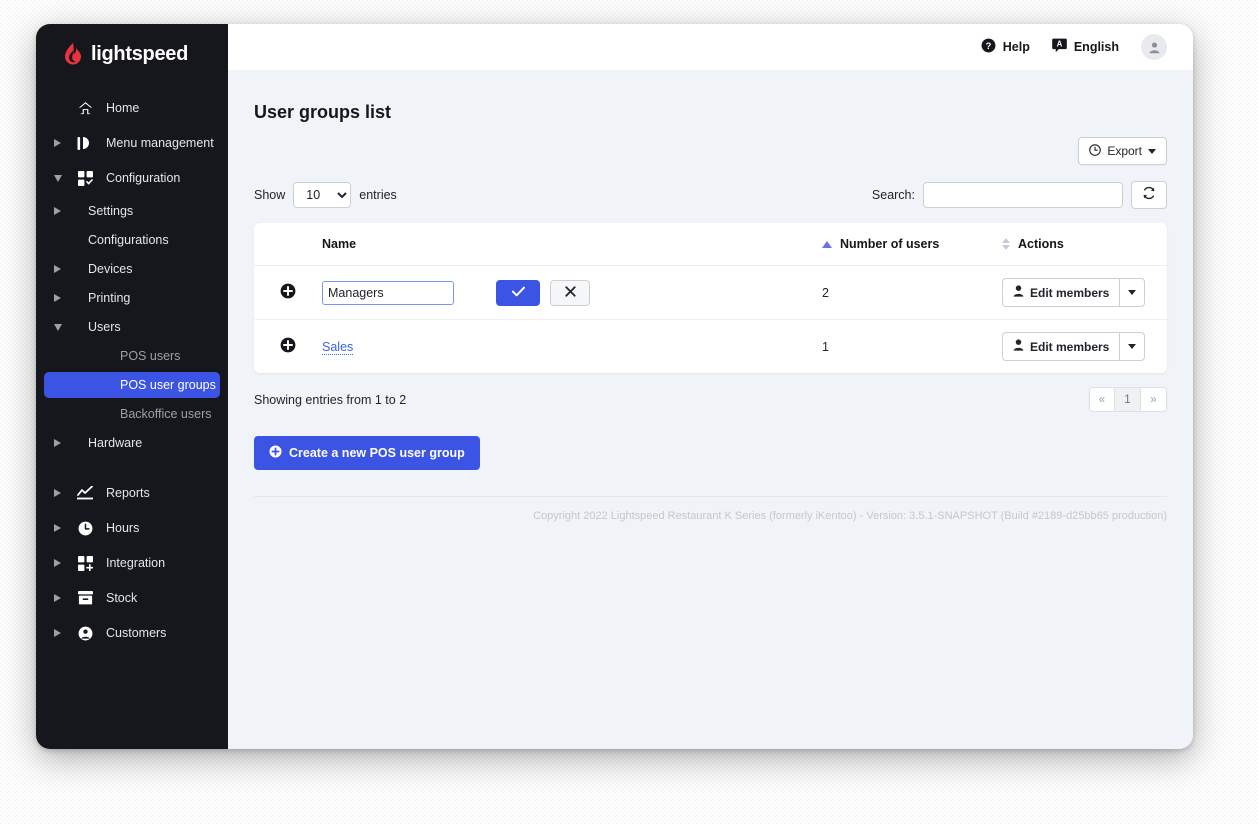  What do you see at coordinates (339, 244) in the screenshot?
I see `column-name-label: Name` at bounding box center [339, 244].